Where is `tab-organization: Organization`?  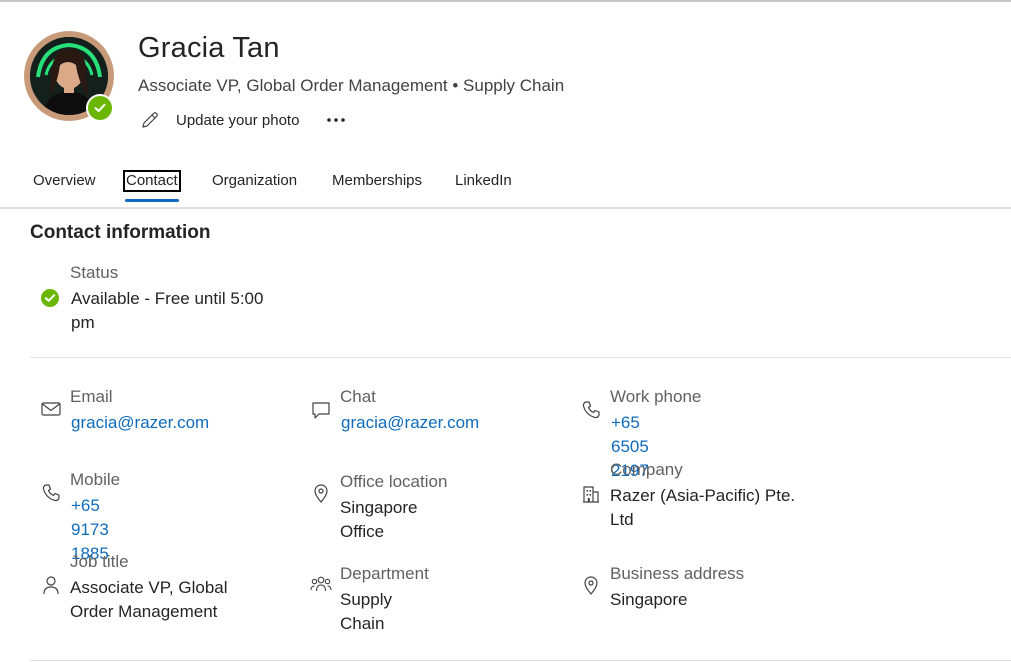 tab-organization: Organization is located at coordinates (254, 187).